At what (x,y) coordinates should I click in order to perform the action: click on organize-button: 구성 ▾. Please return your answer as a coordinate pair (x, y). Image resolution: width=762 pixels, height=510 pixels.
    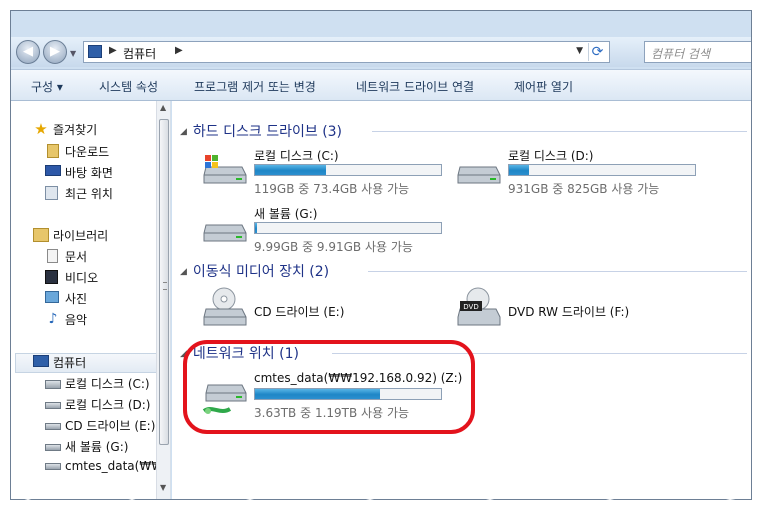
    Looking at the image, I should click on (47, 86).